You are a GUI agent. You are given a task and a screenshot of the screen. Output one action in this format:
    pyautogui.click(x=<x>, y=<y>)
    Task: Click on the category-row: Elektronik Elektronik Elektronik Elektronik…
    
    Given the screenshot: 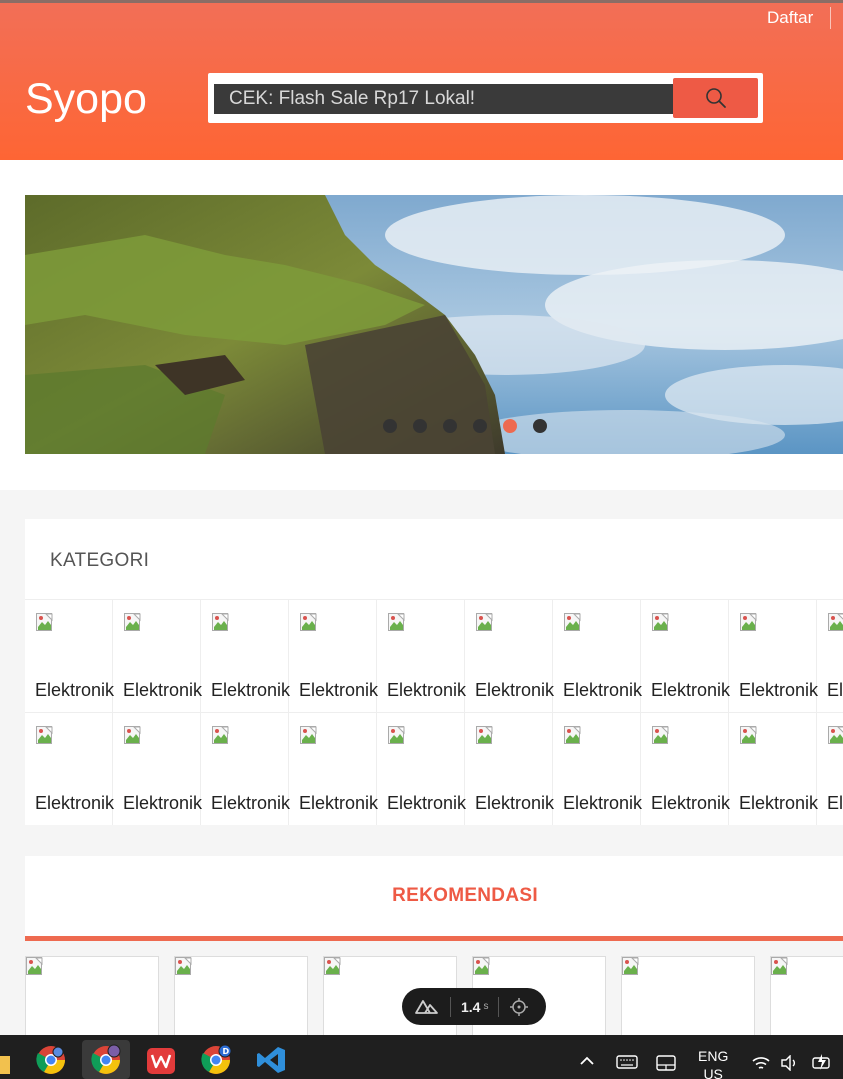 What is the action you would take?
    pyautogui.click(x=434, y=769)
    